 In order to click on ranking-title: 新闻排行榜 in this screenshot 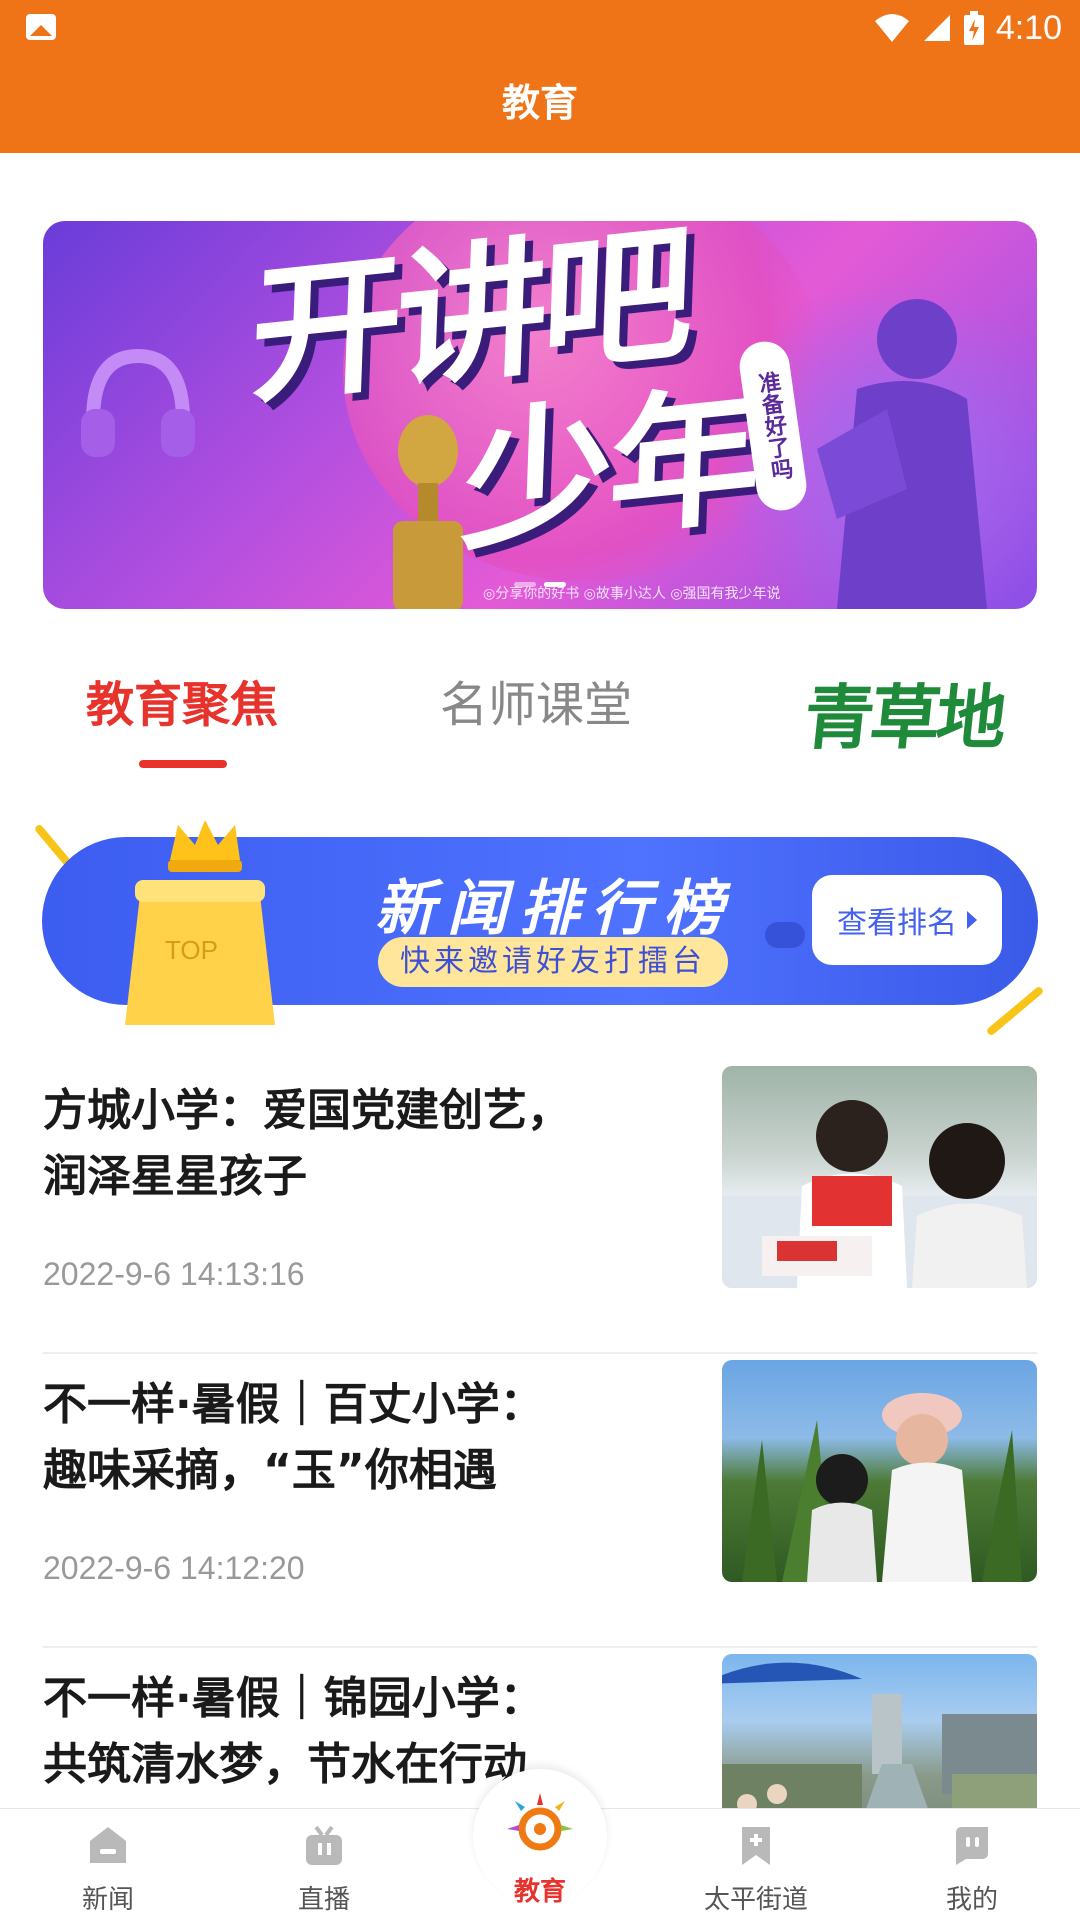, I will do `click(555, 909)`.